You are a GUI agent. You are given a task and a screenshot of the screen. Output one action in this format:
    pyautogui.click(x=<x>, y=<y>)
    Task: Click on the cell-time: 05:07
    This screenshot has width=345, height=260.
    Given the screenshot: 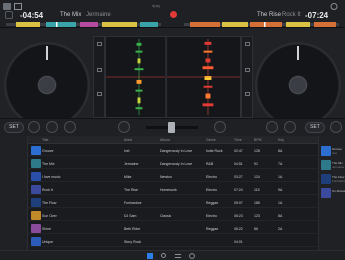 What is the action you would take?
    pyautogui.click(x=238, y=203)
    